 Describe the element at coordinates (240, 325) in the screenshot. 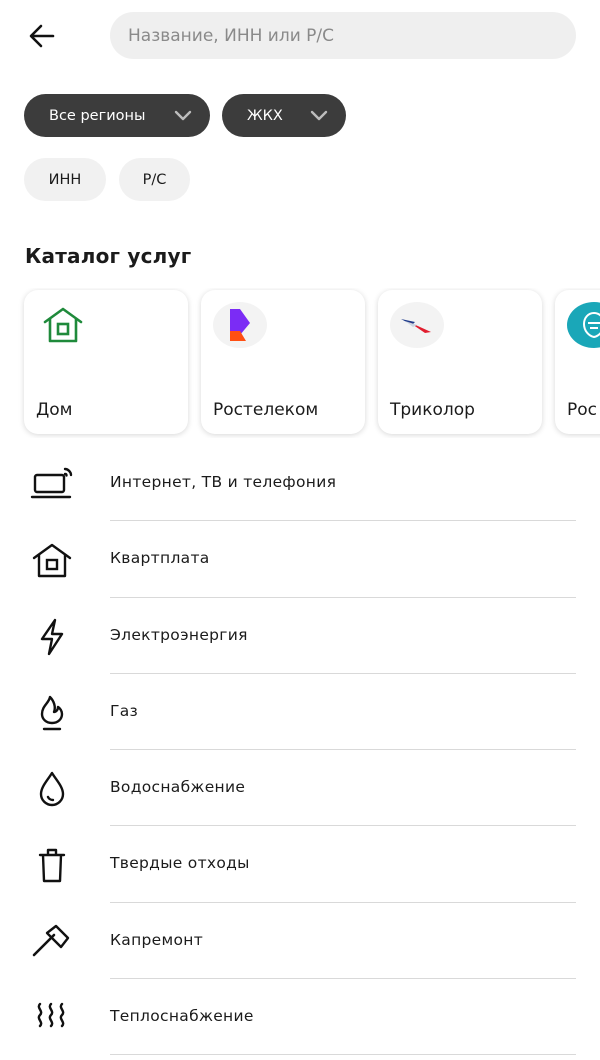

I see `rostelecom-logo` at that location.